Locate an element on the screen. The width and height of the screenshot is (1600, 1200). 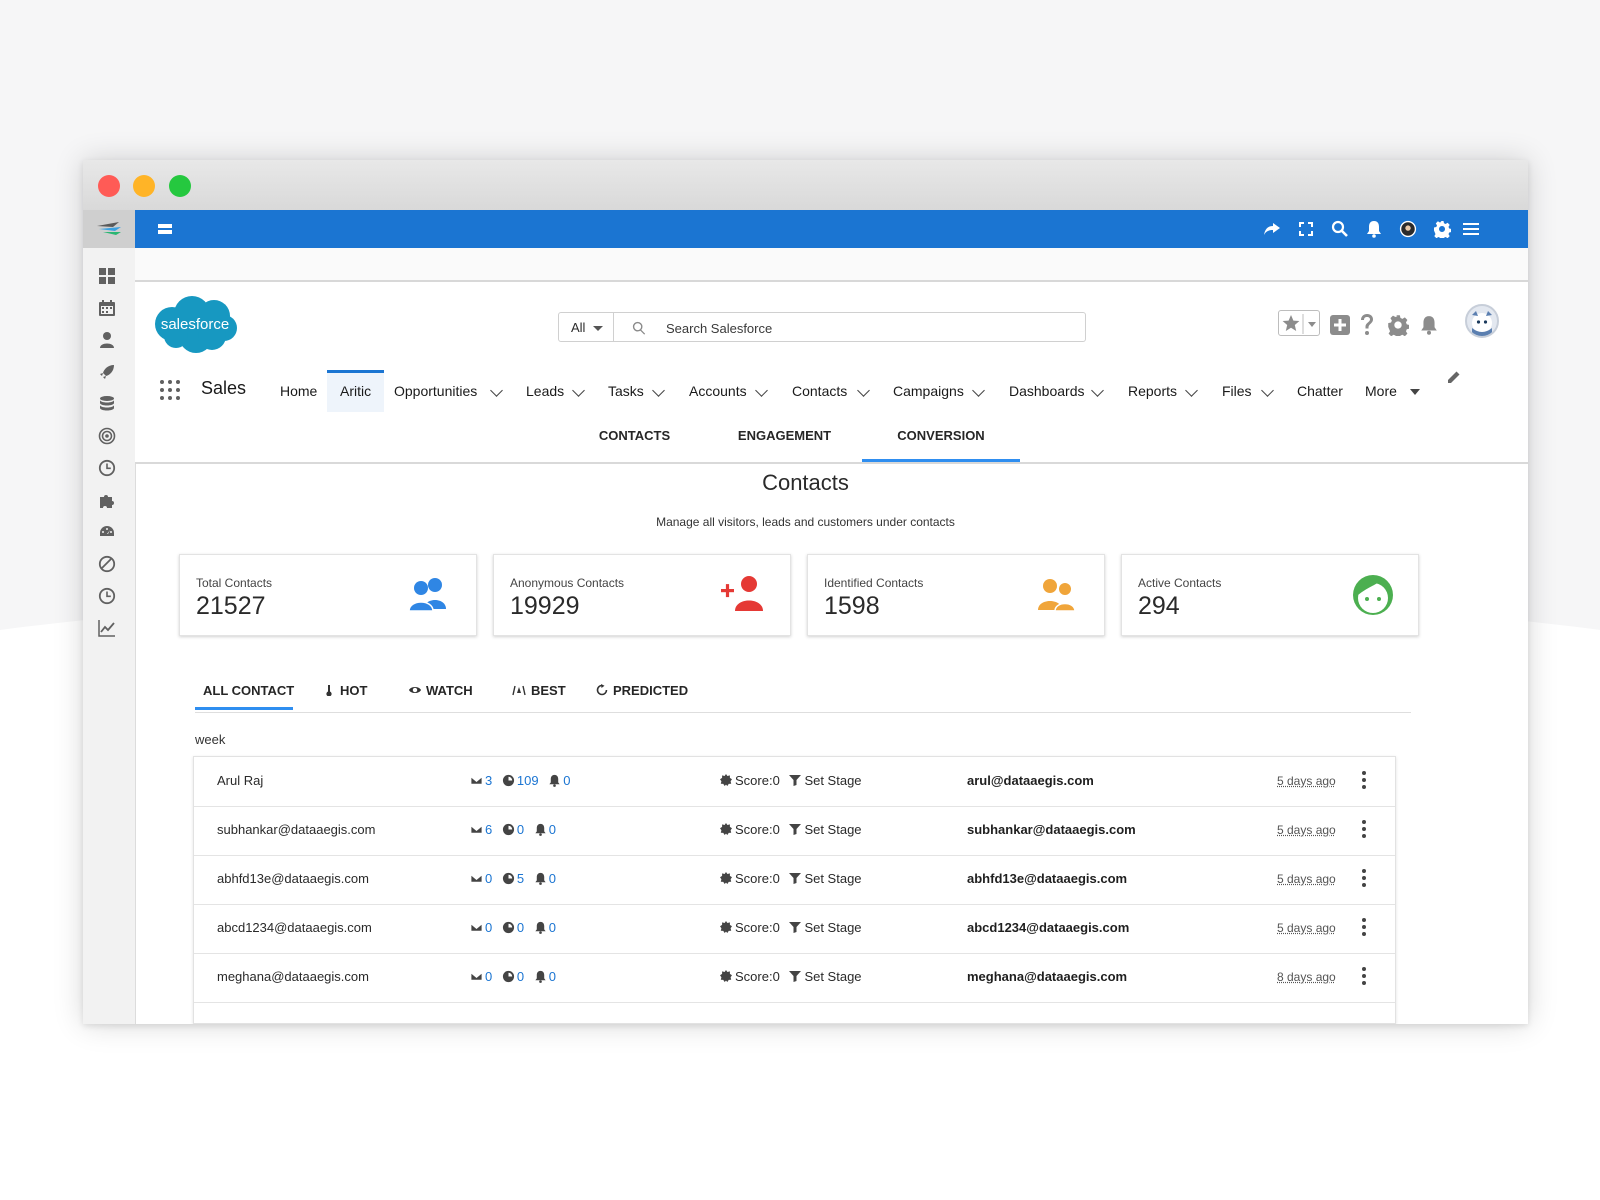
rail-logo is located at coordinates (109, 229).